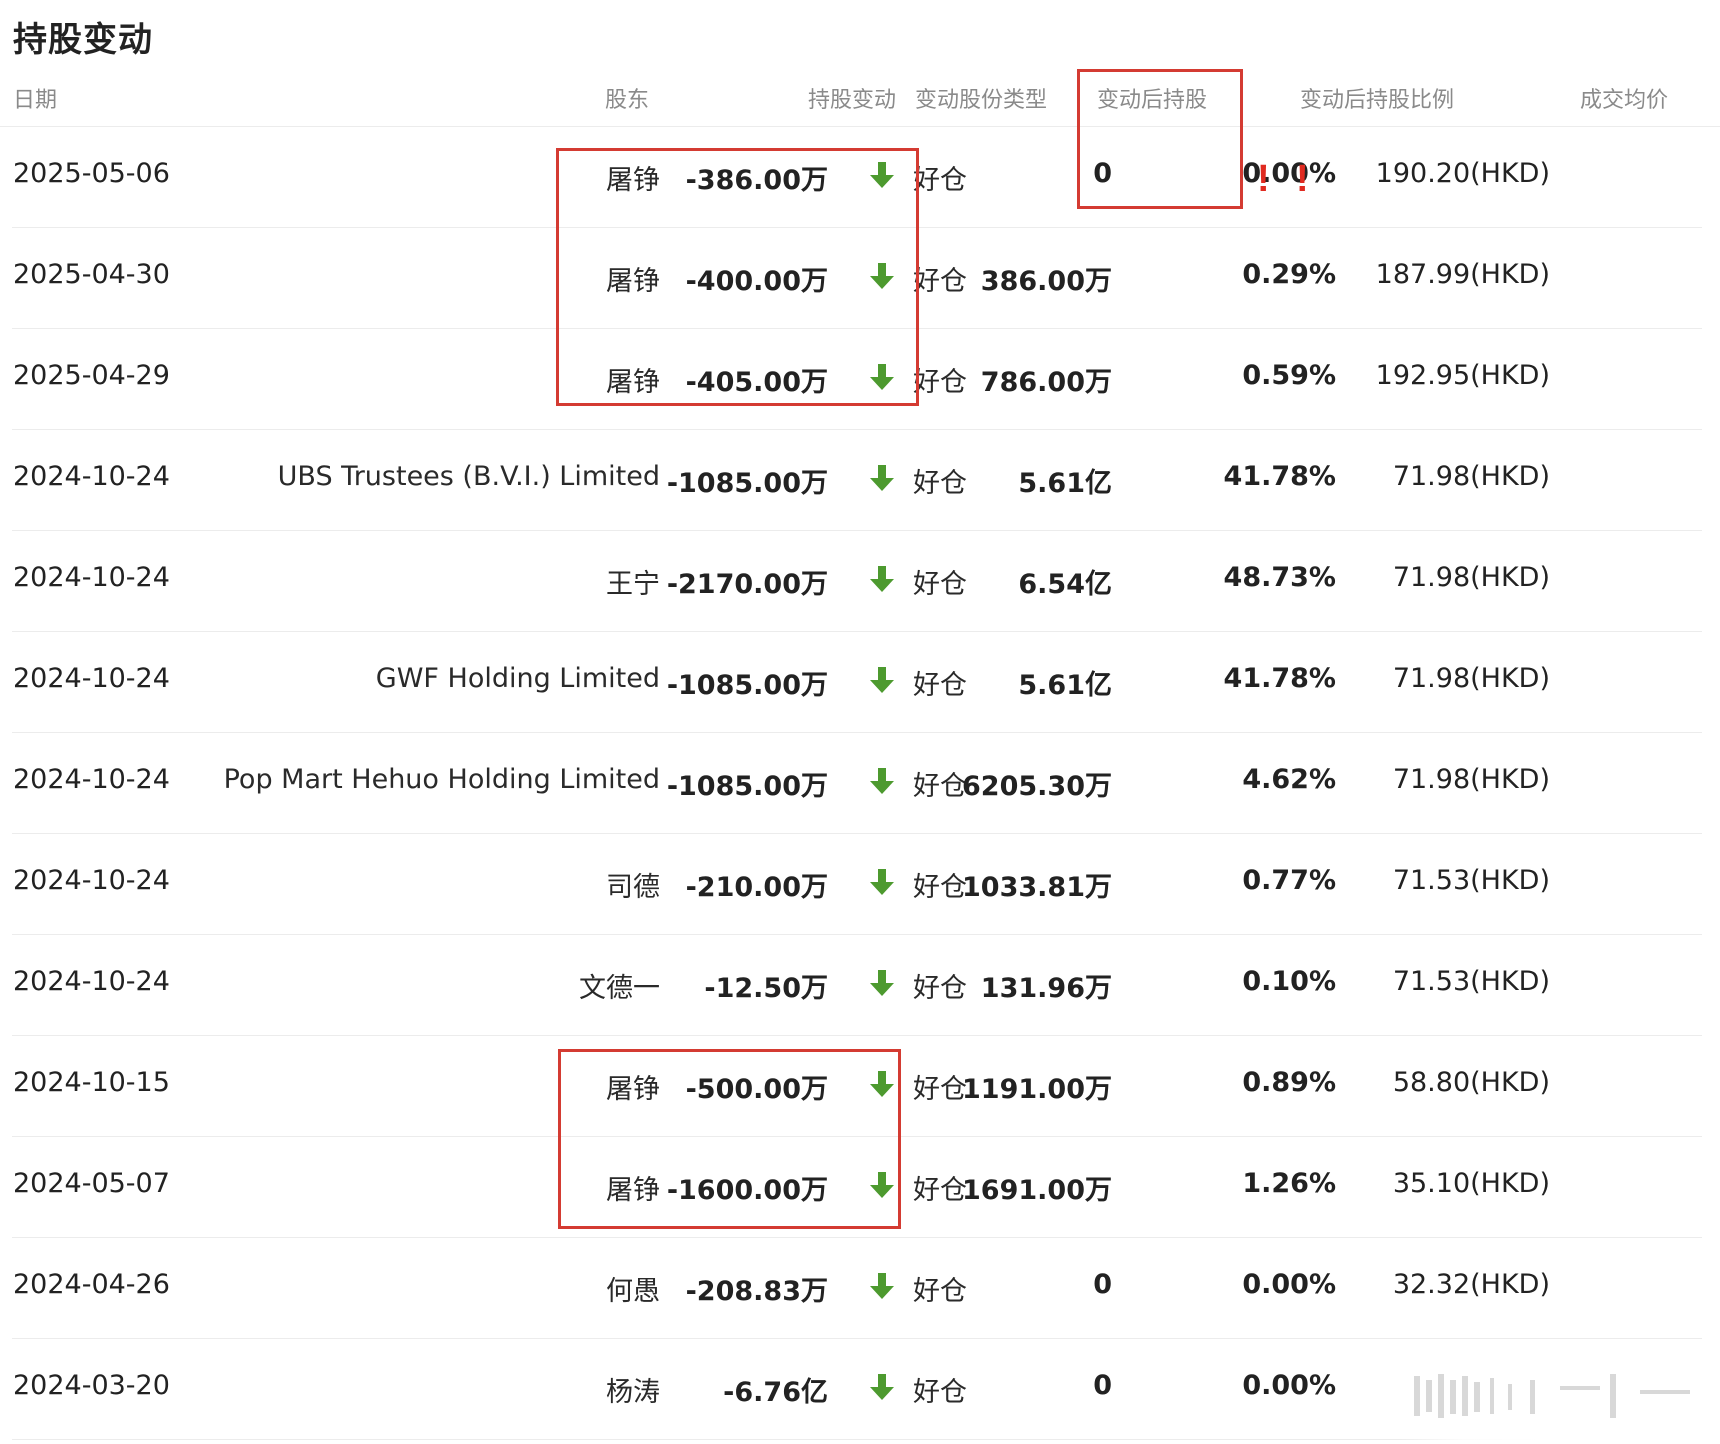  What do you see at coordinates (1302, 179) in the screenshot?
I see `exclamation-mark-2: !` at bounding box center [1302, 179].